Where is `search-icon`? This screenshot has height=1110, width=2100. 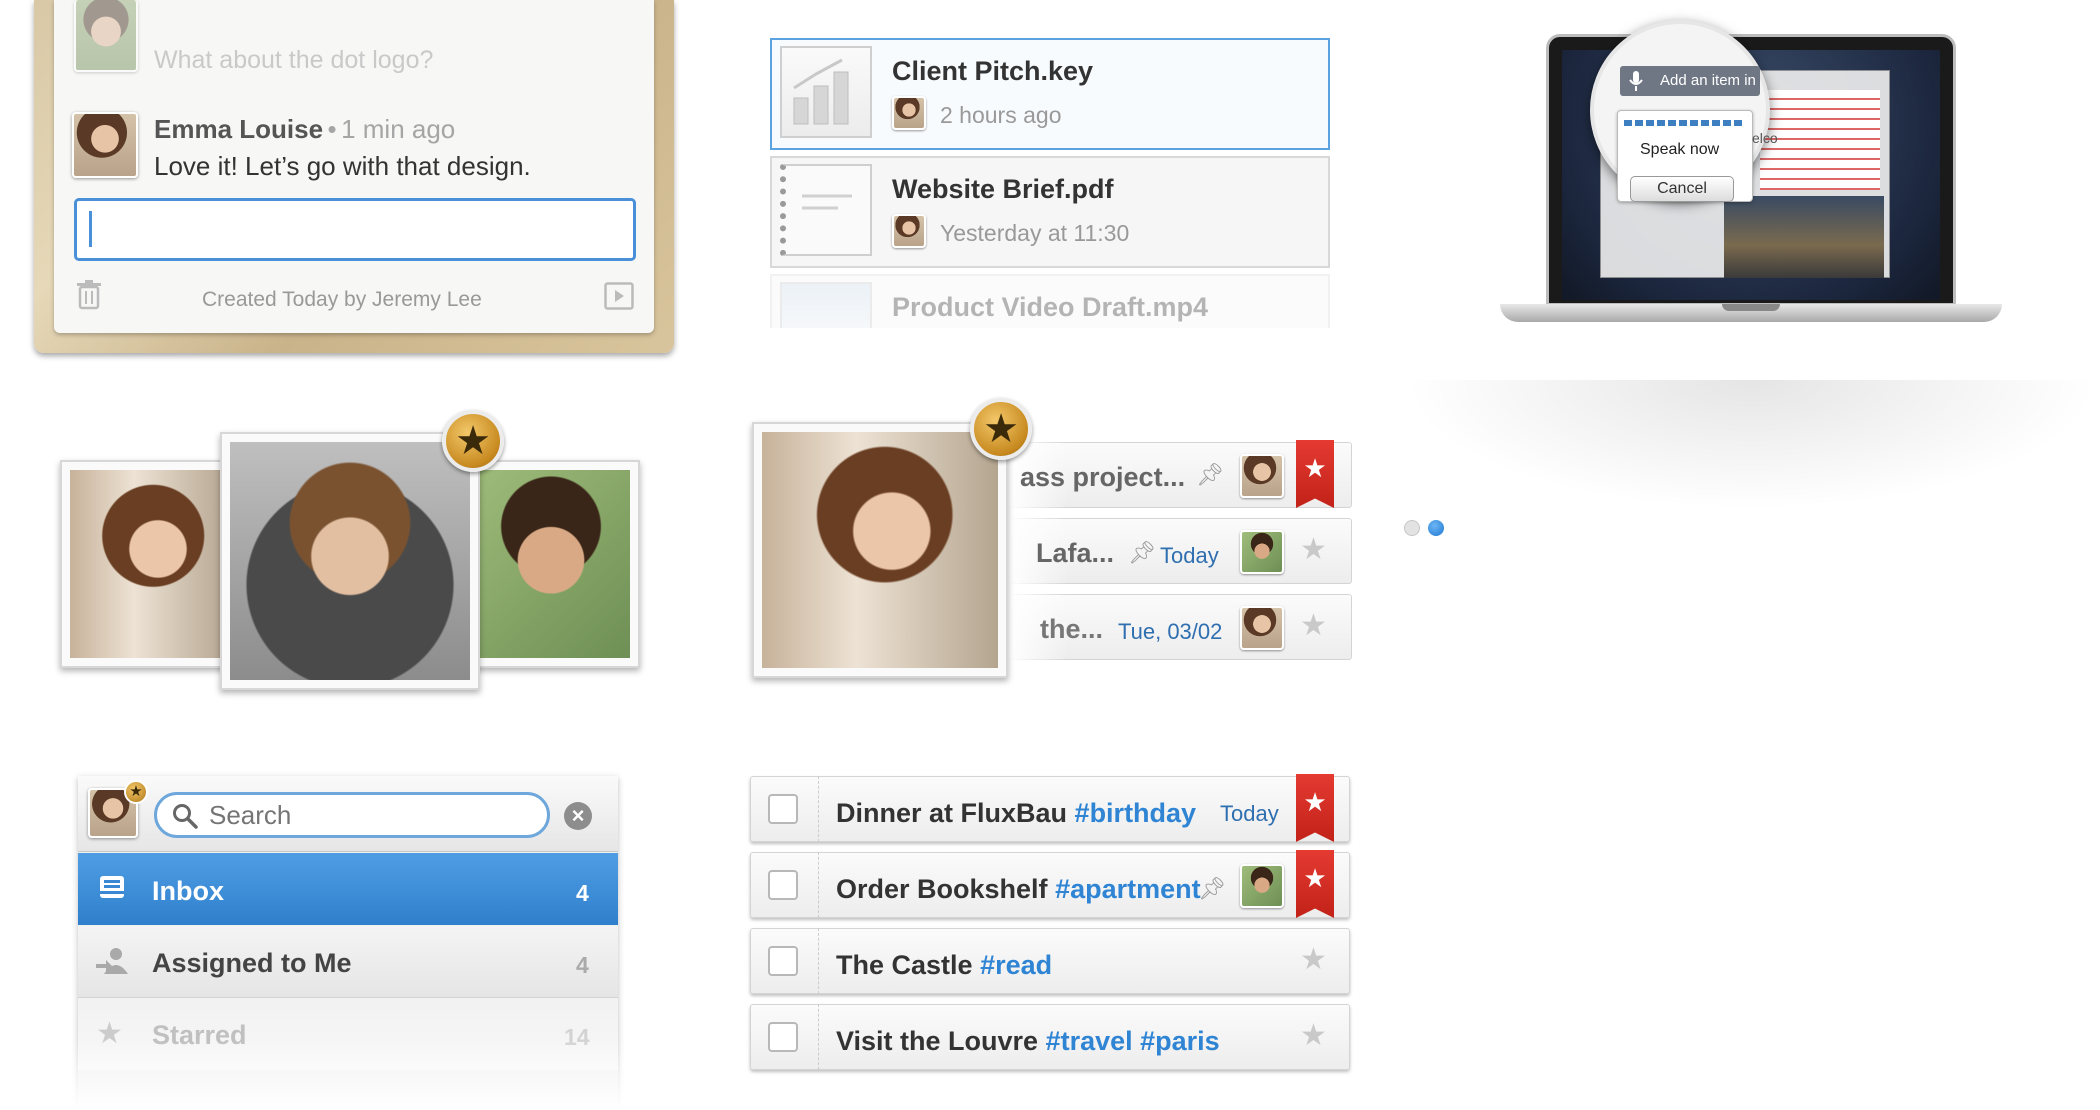 search-icon is located at coordinates (185, 816).